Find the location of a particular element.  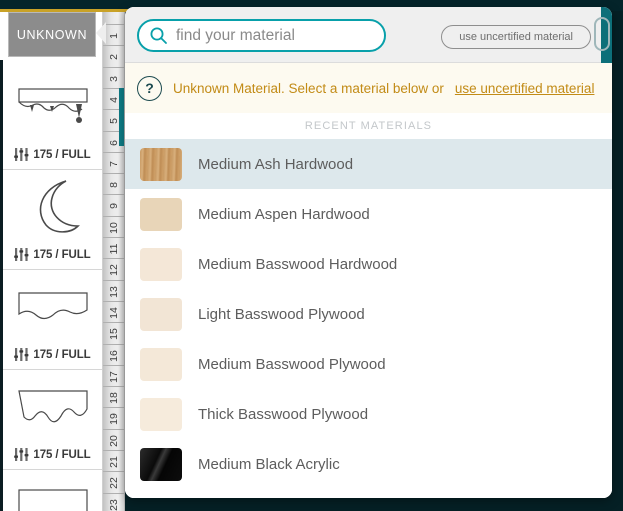

teal-action-button-edge is located at coordinates (603, 35).